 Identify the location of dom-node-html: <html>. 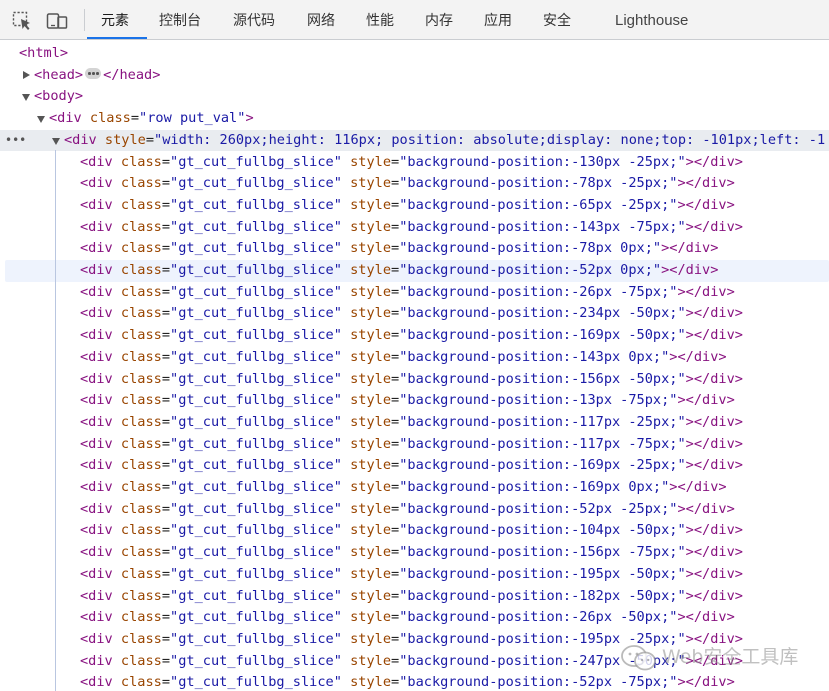
(414, 54).